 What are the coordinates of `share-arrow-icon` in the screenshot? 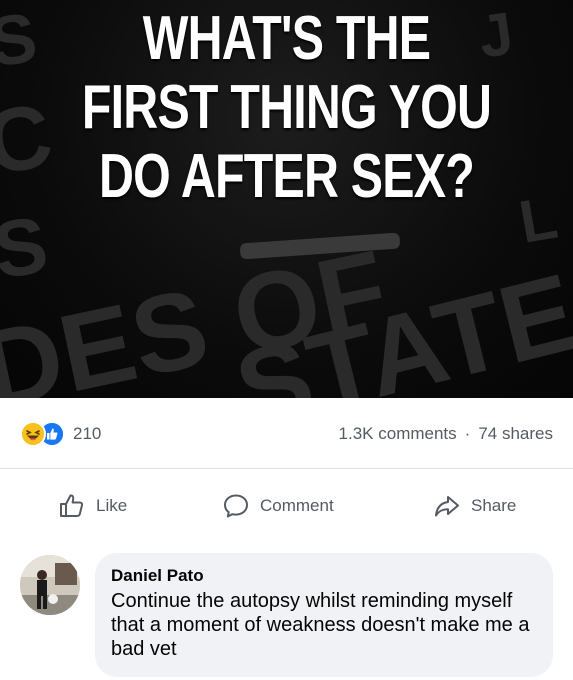 It's located at (447, 506).